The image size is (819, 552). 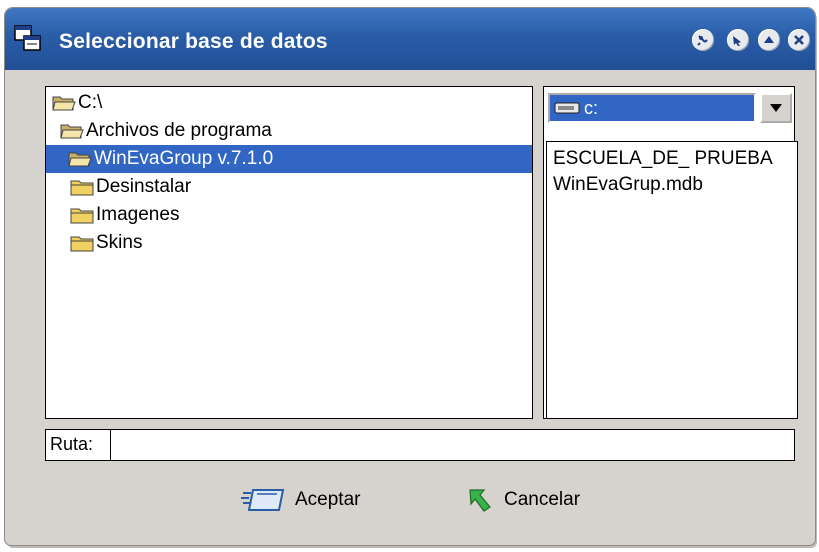 I want to click on tree-item-skins: Skins, so click(x=106, y=243).